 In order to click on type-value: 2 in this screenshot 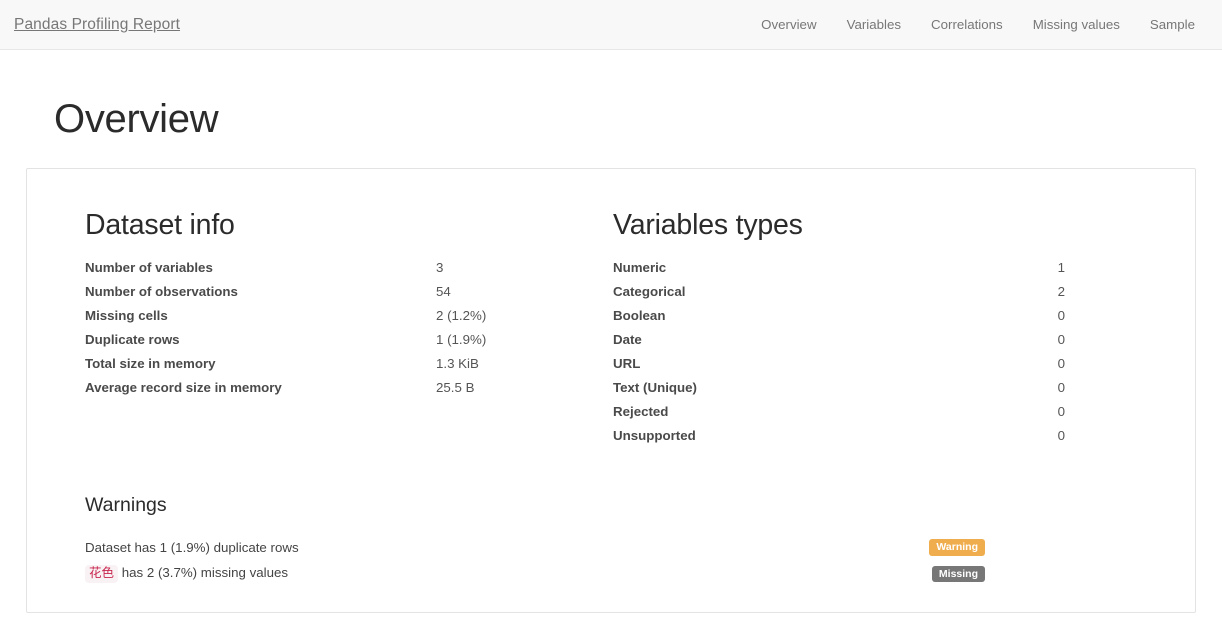, I will do `click(1061, 291)`.